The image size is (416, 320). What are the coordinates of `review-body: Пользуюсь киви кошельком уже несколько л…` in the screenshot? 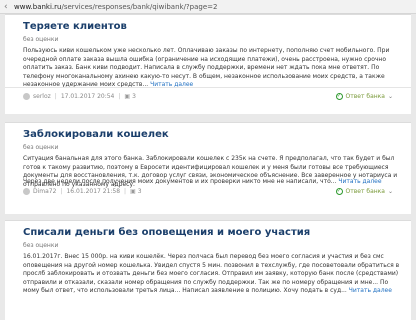 It's located at (212, 68).